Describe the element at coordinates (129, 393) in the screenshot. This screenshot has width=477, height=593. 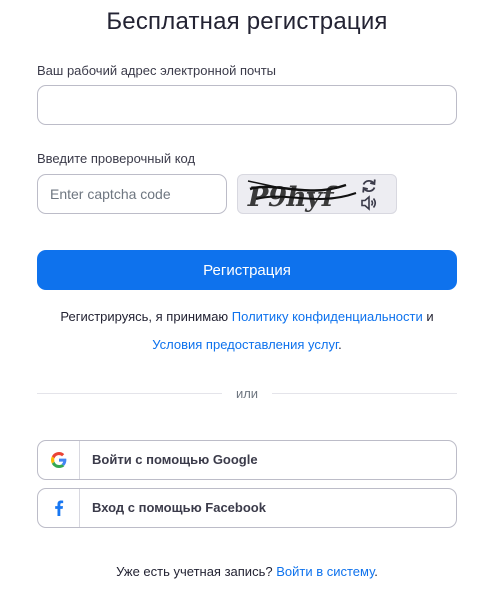
I see `divider-left` at that location.